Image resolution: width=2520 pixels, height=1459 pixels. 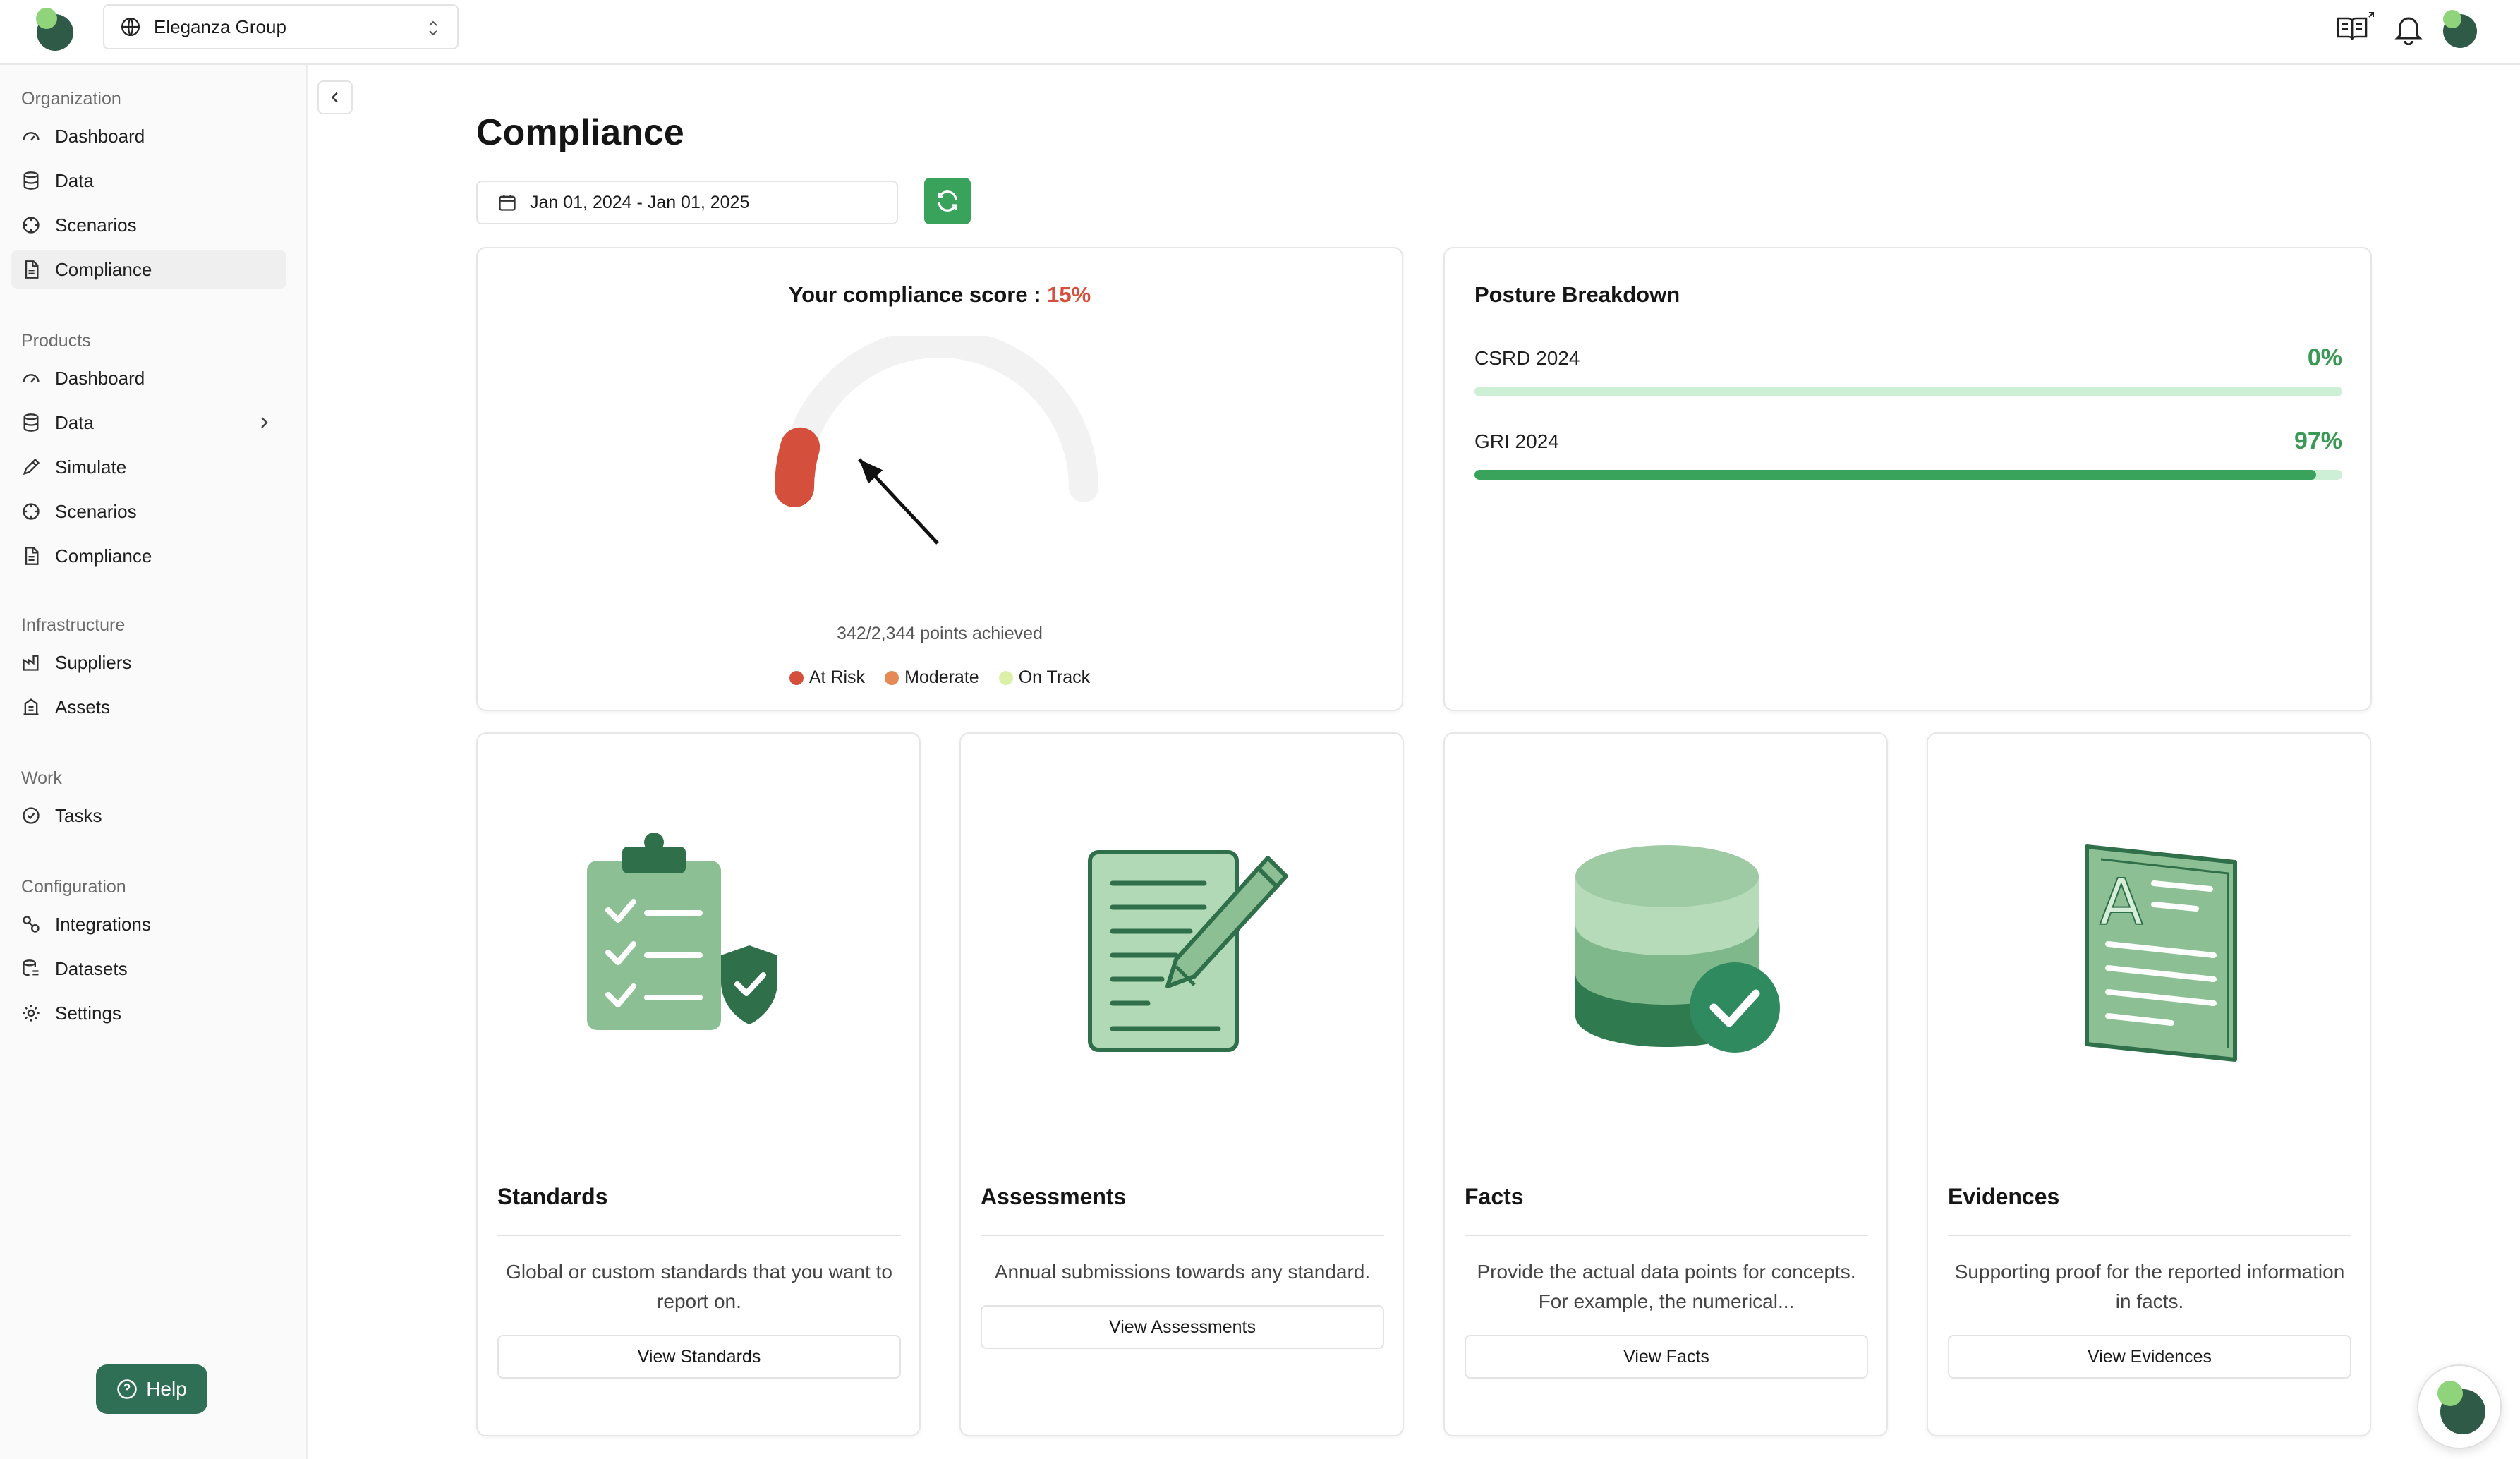 What do you see at coordinates (152, 1389) in the screenshot?
I see `help-button: Help` at bounding box center [152, 1389].